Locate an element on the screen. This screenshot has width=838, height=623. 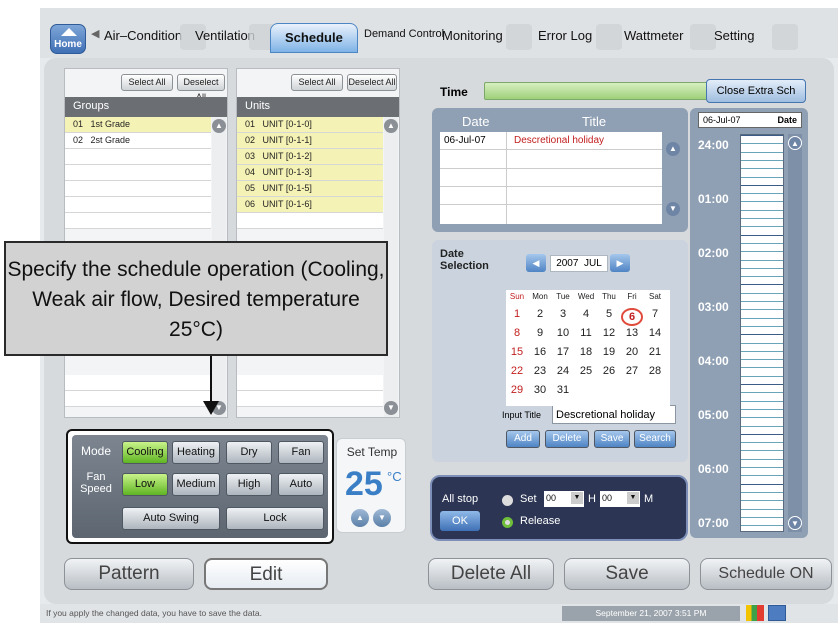
low-button: Low is located at coordinates (145, 484).